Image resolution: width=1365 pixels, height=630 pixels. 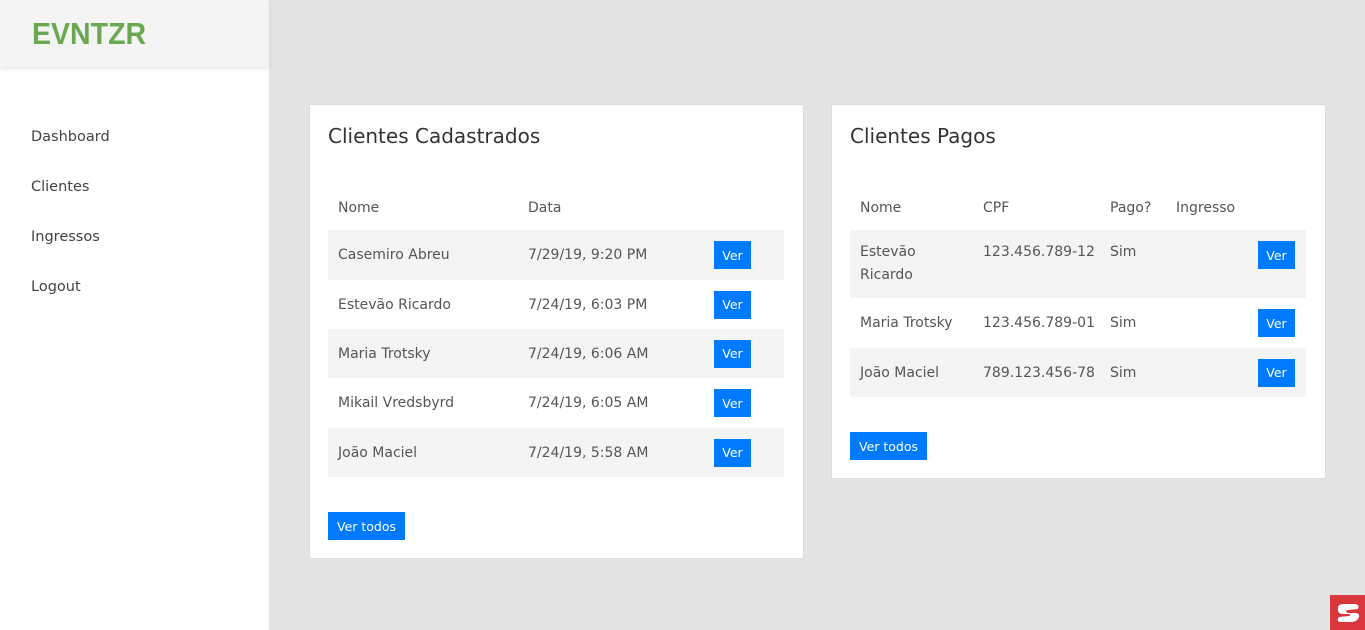 I want to click on brand-header: EVNTZR, so click(x=134, y=33).